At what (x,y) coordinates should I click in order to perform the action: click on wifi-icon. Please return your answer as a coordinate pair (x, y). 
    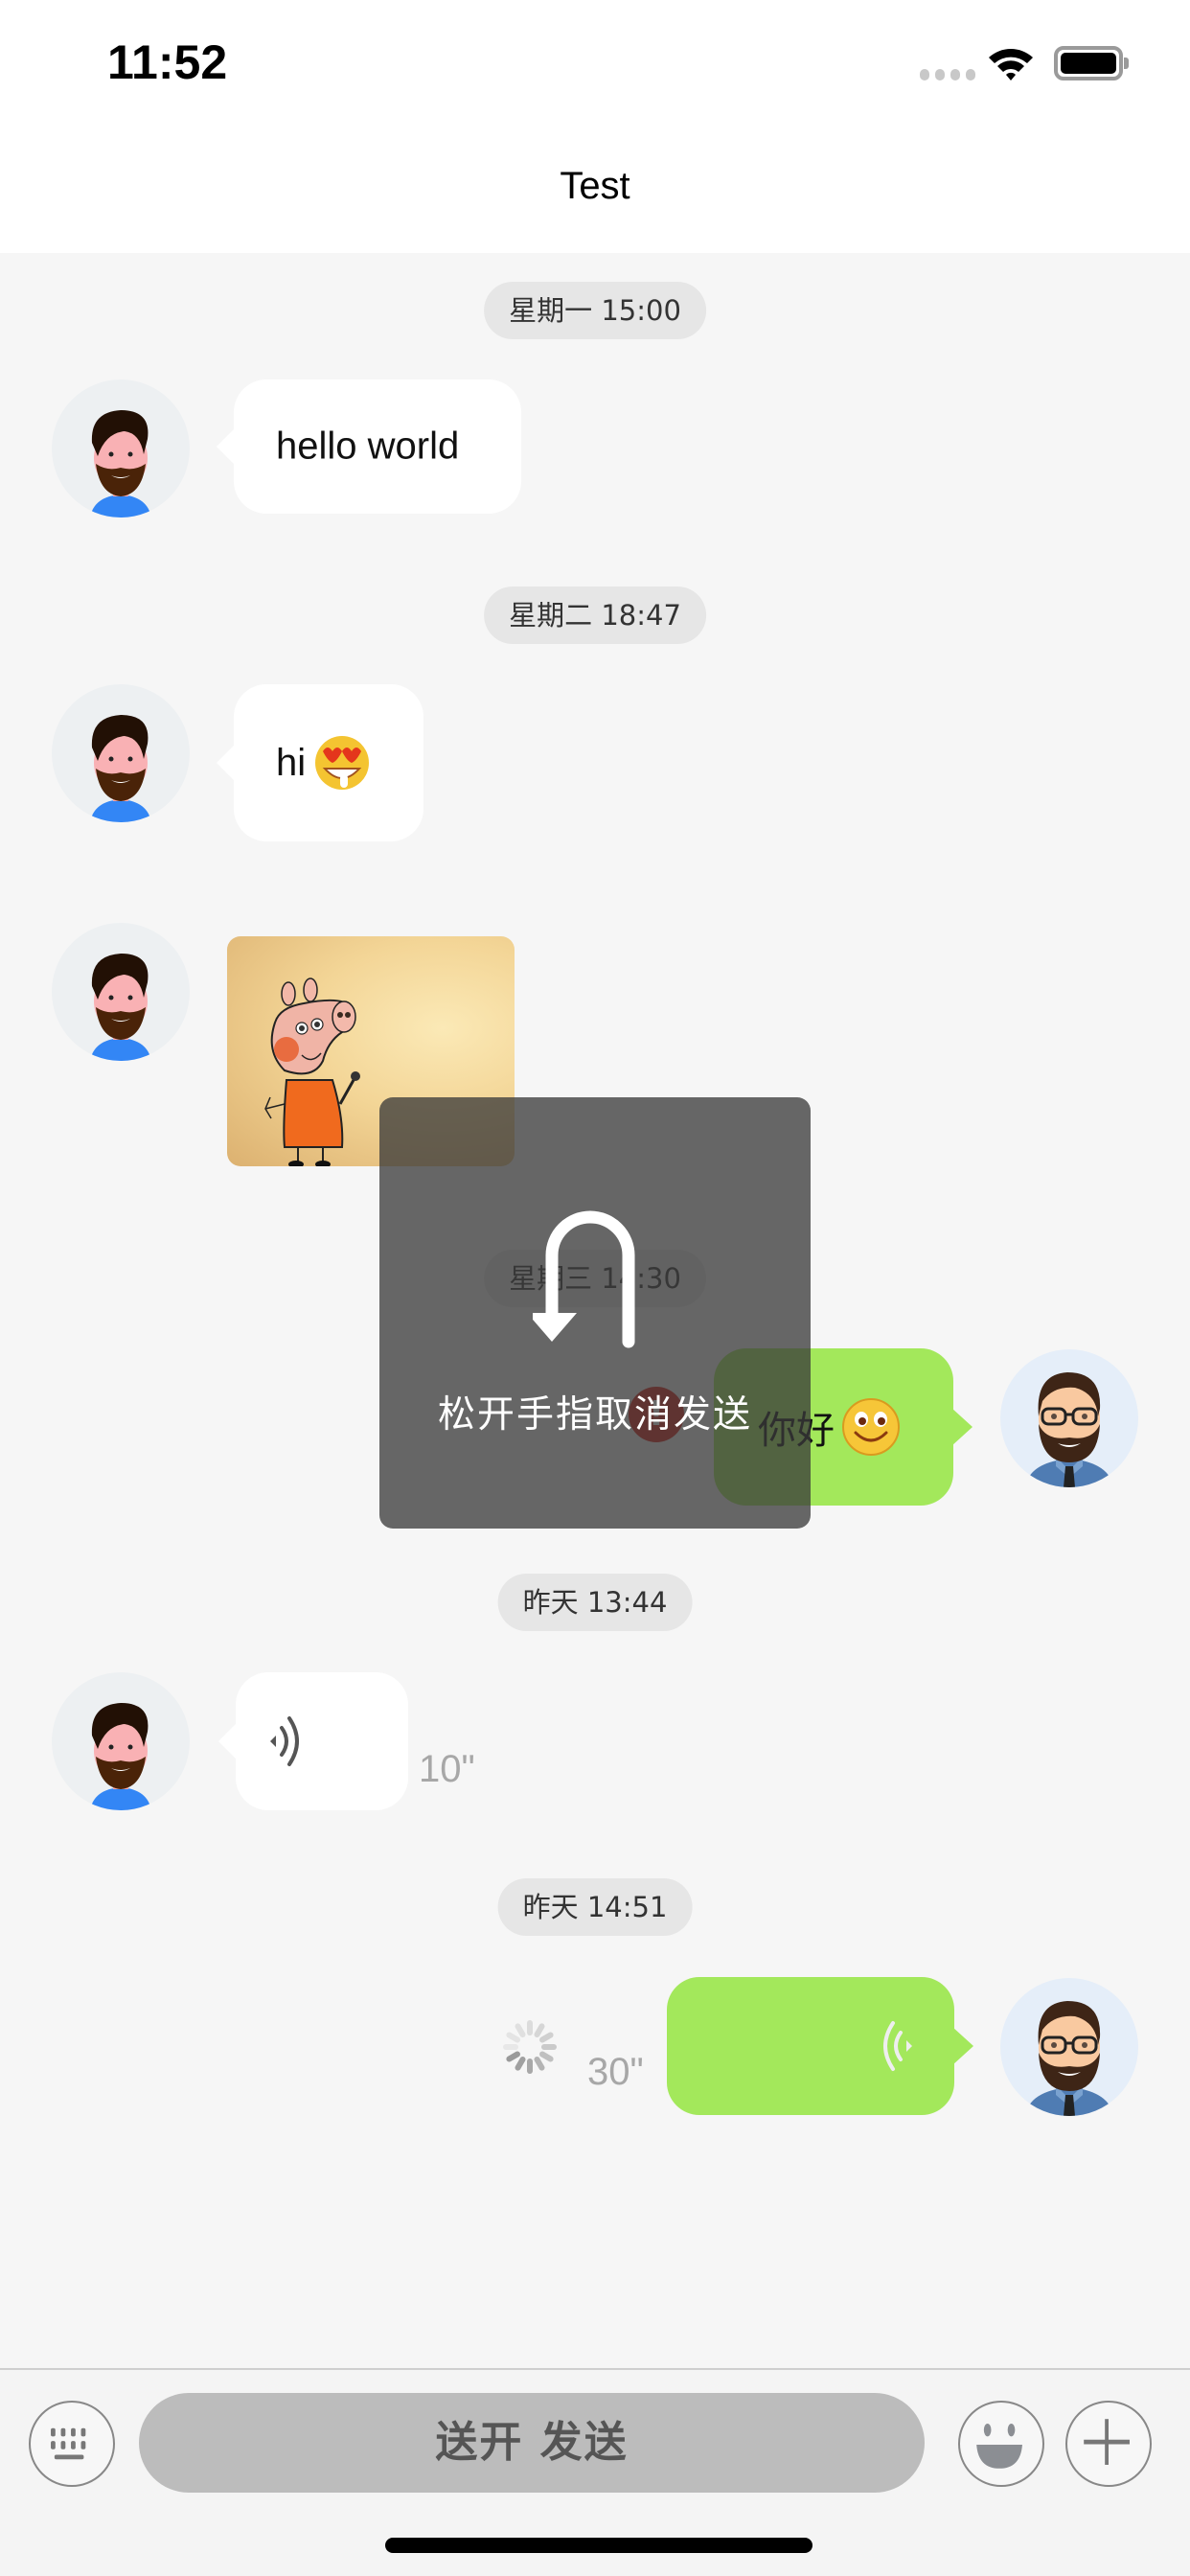
    Looking at the image, I should click on (1011, 64).